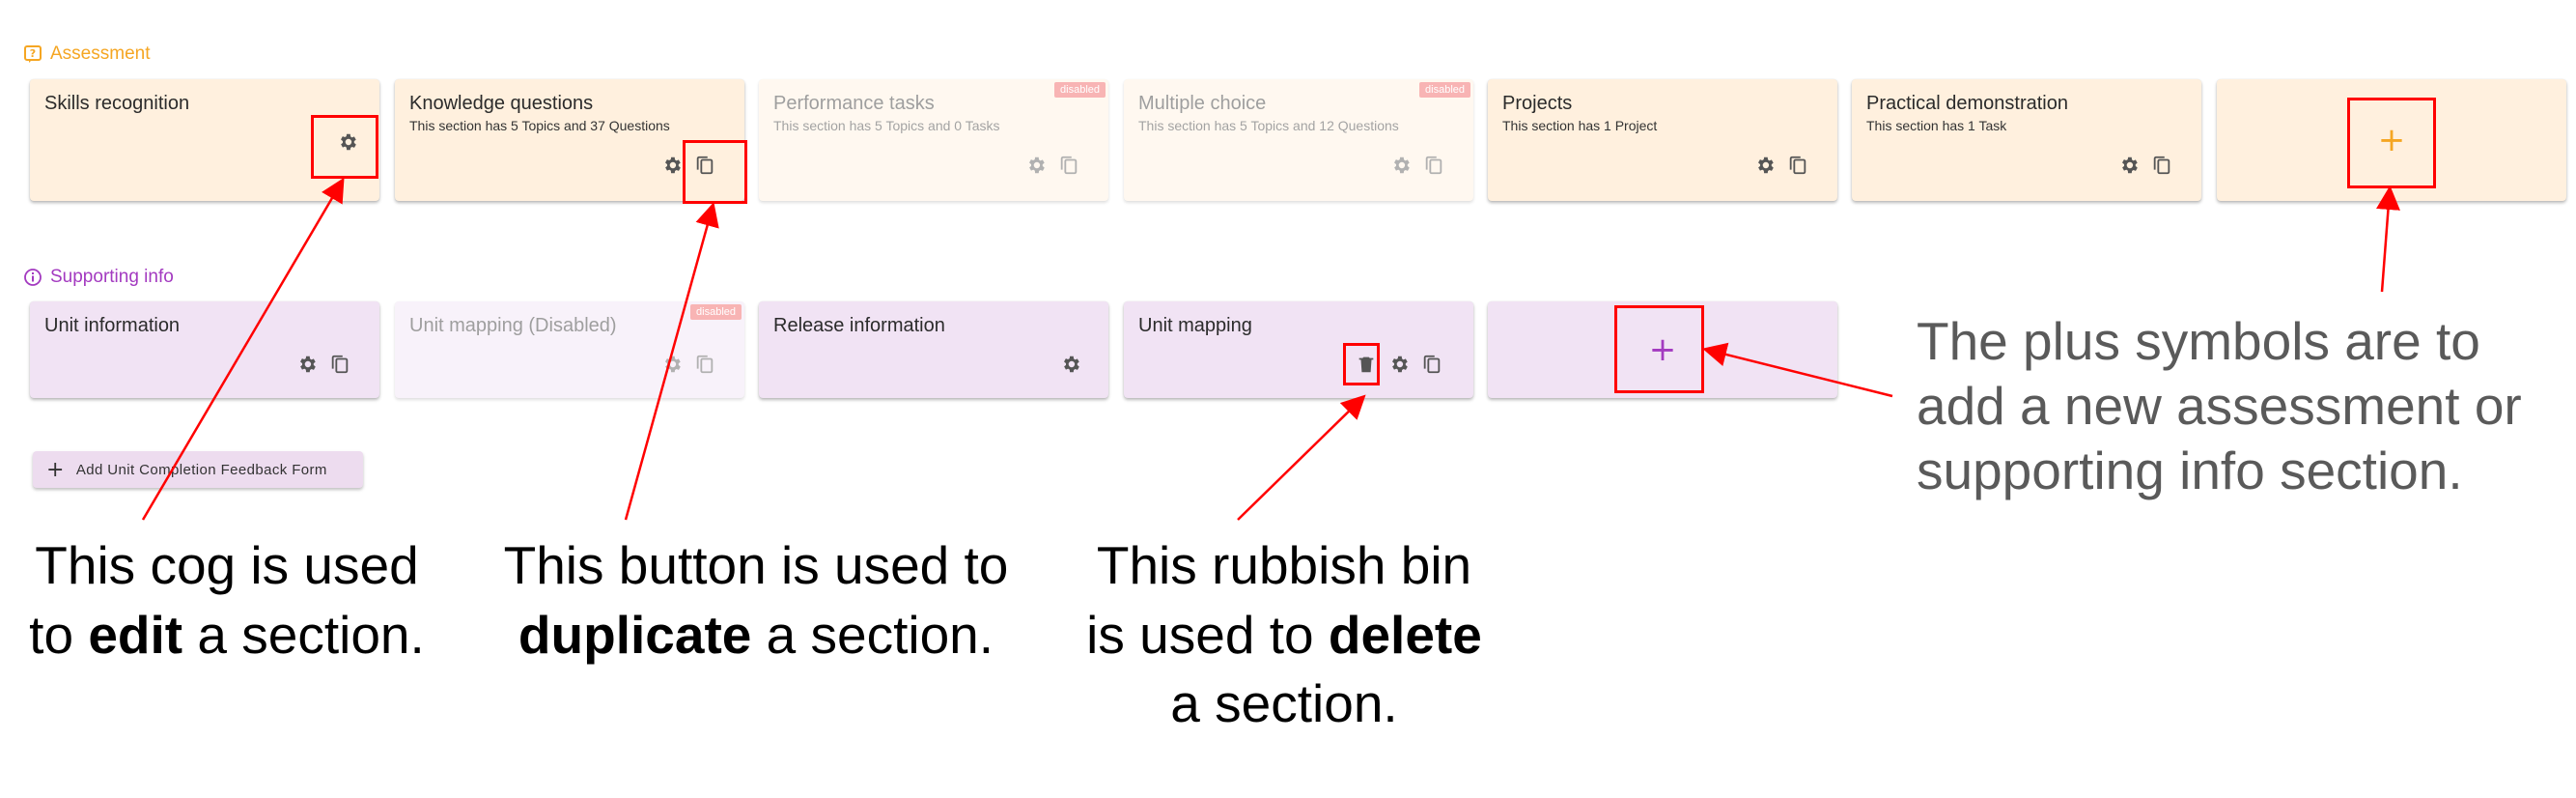  I want to click on add-feedback-form-label: Add Unit Completion Feedback Form, so click(201, 470).